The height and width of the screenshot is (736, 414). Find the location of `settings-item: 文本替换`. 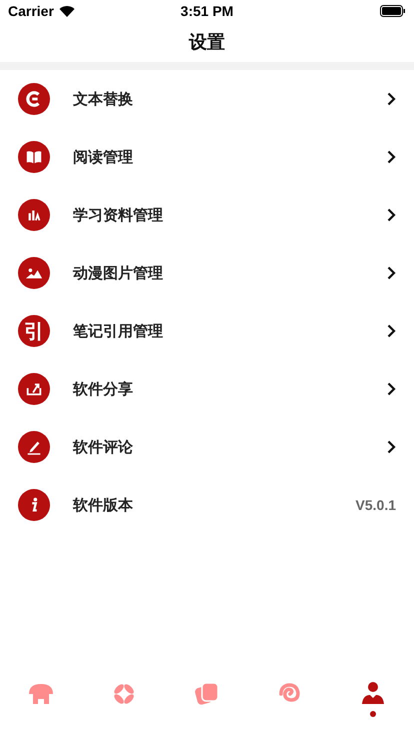

settings-item: 文本替换 is located at coordinates (218, 99).